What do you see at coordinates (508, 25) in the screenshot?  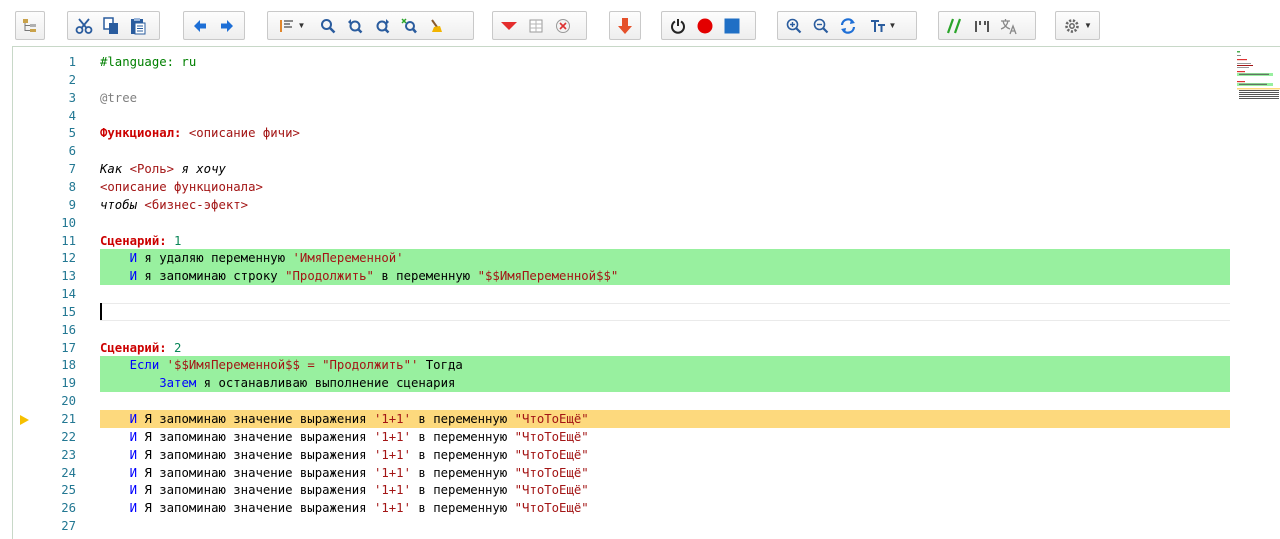 I see `collapse-button` at bounding box center [508, 25].